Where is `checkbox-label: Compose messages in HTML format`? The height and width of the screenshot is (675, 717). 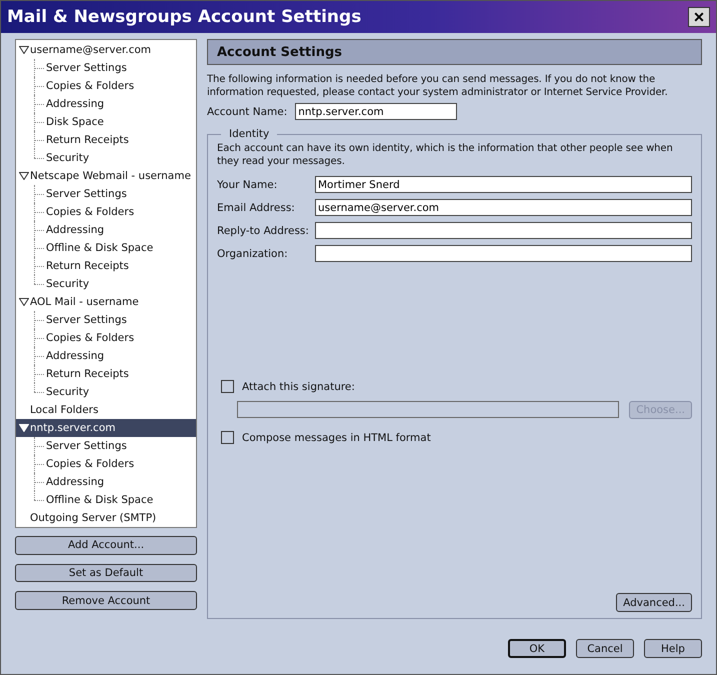
checkbox-label: Compose messages in HTML format is located at coordinates (336, 438).